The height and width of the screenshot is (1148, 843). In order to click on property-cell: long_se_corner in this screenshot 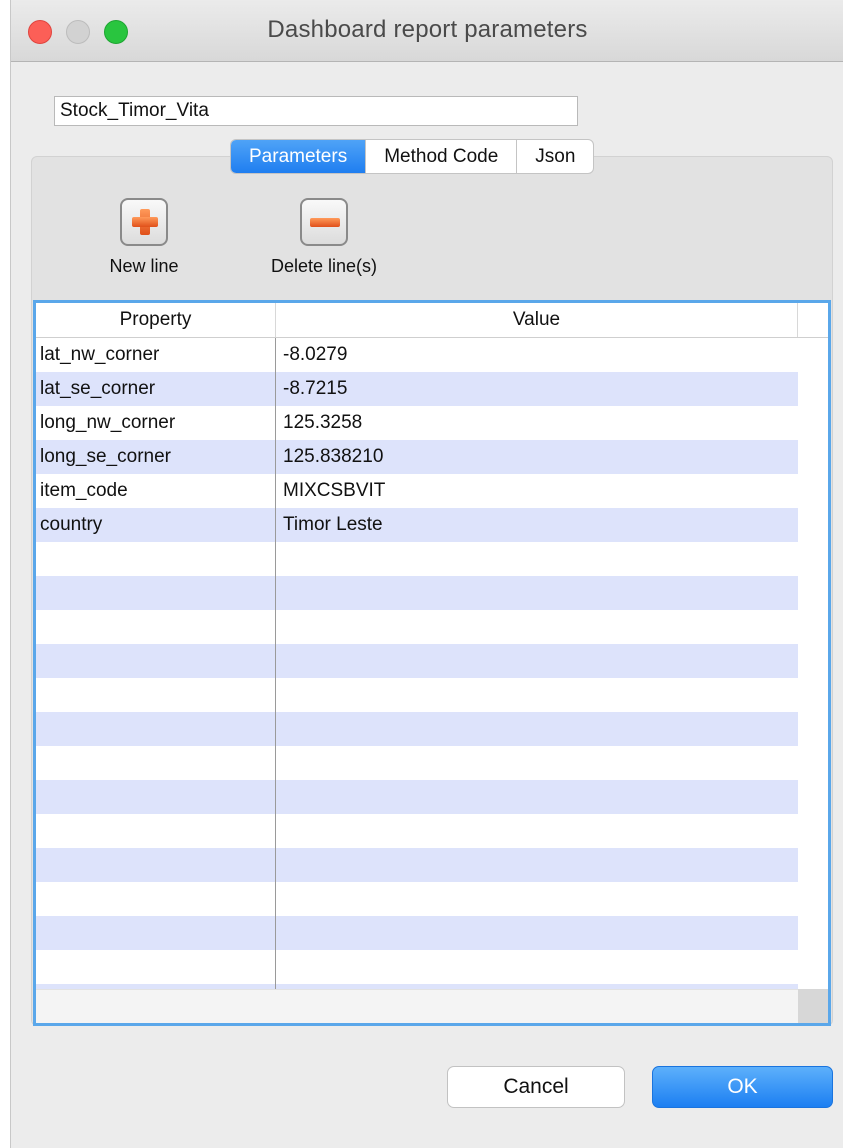, I will do `click(156, 457)`.